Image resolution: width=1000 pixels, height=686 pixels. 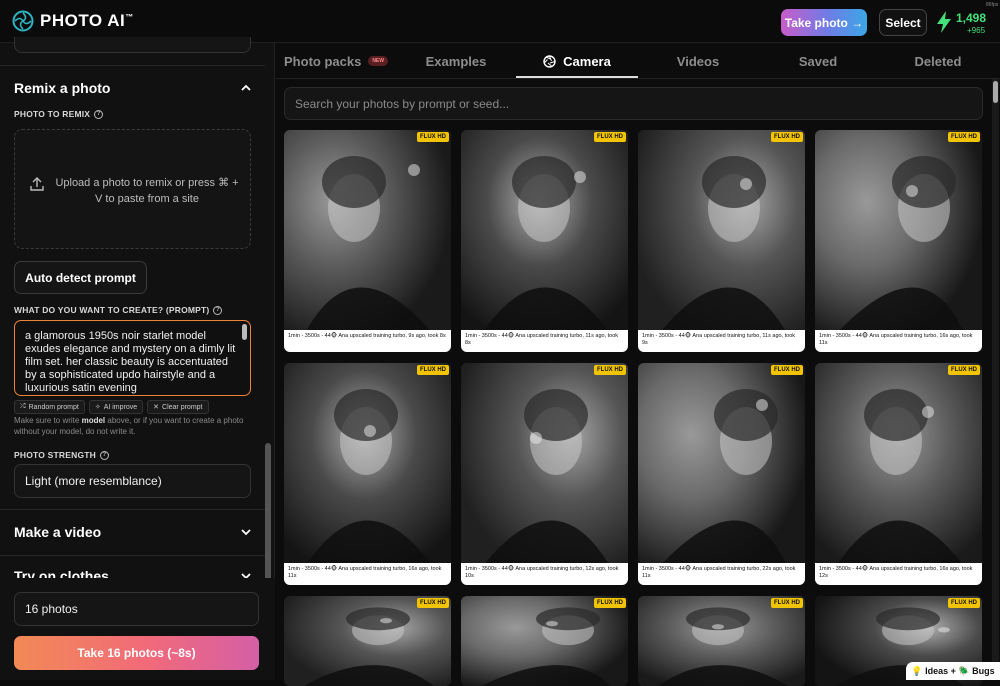 I want to click on credit-count: 1,498, so click(x=971, y=18).